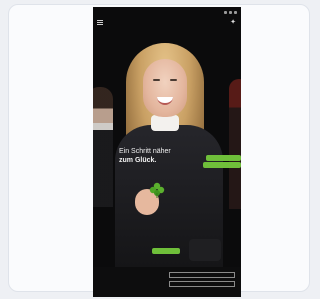 The height and width of the screenshot is (299, 320). I want to click on eye-left, so click(156, 80).